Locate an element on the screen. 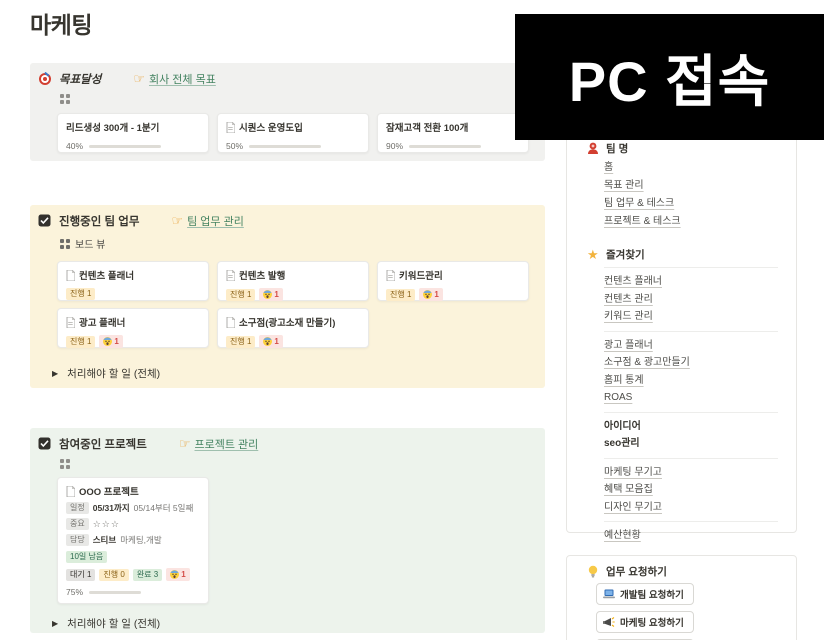 This screenshot has height=640, width=824. favorites-group-5: 예산현황 is located at coordinates (700, 536).